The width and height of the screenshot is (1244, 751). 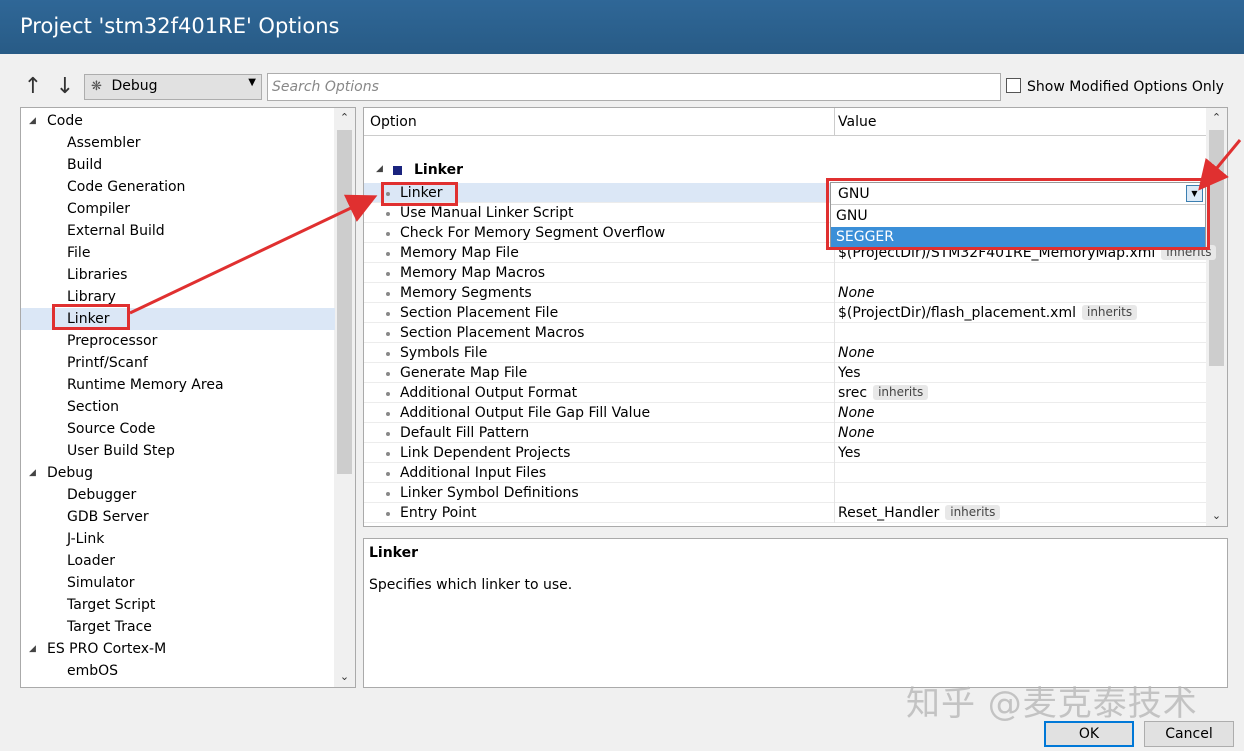 I want to click on tree-item-label: Assembler, so click(x=104, y=143).